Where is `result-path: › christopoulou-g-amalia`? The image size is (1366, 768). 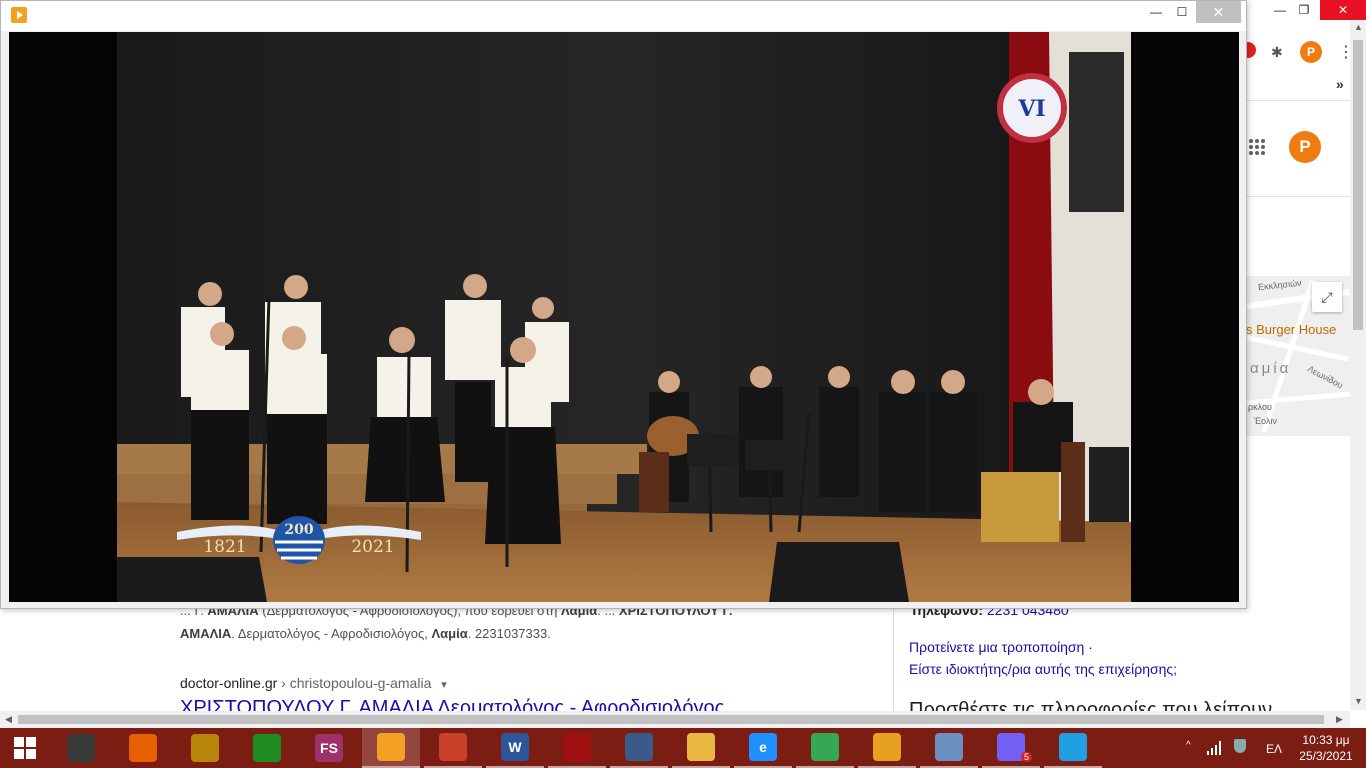 result-path: › christopoulou-g-amalia is located at coordinates (354, 683).